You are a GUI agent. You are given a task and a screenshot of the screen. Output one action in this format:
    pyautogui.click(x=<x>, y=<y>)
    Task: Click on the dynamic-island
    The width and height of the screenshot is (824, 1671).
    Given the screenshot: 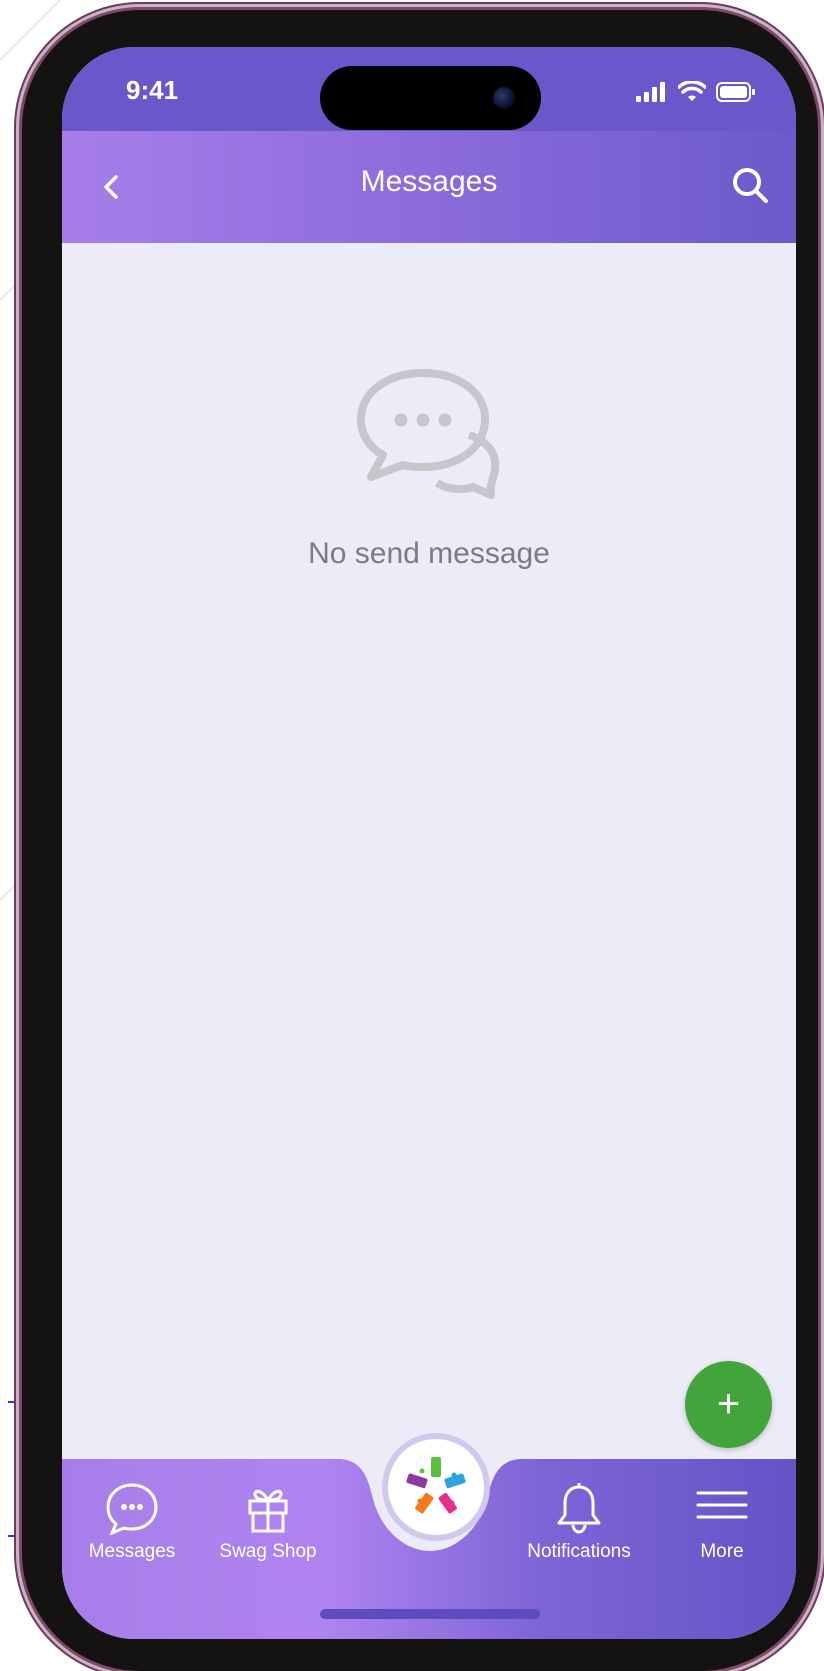 What is the action you would take?
    pyautogui.click(x=430, y=98)
    